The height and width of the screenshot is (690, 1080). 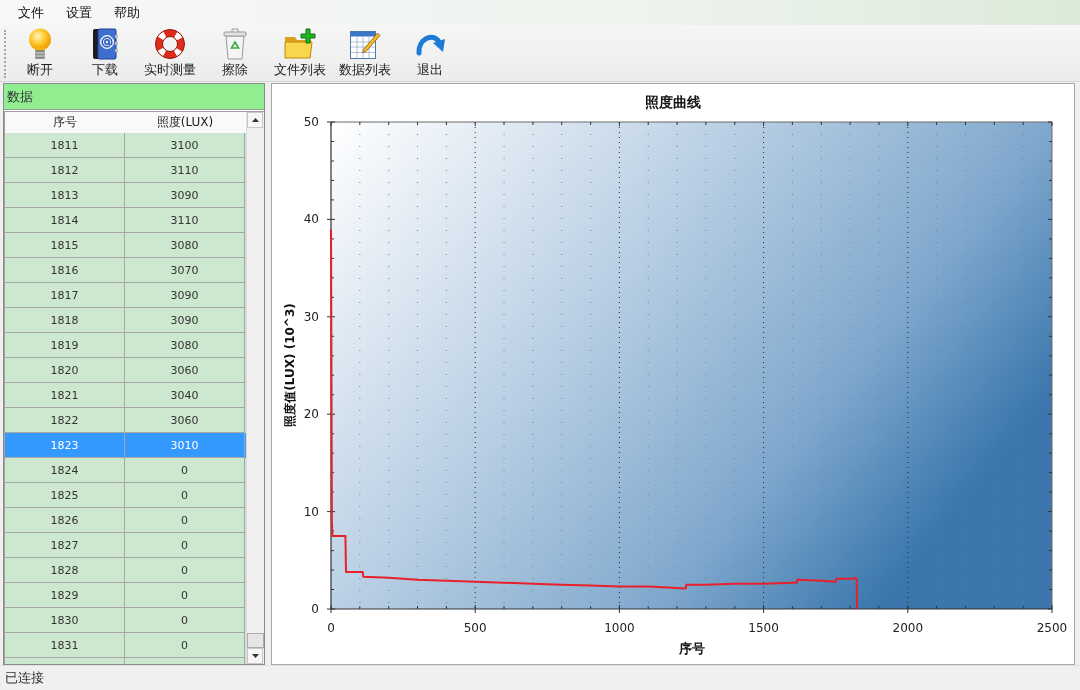 I want to click on table-row: 1822 3060, so click(x=125, y=420).